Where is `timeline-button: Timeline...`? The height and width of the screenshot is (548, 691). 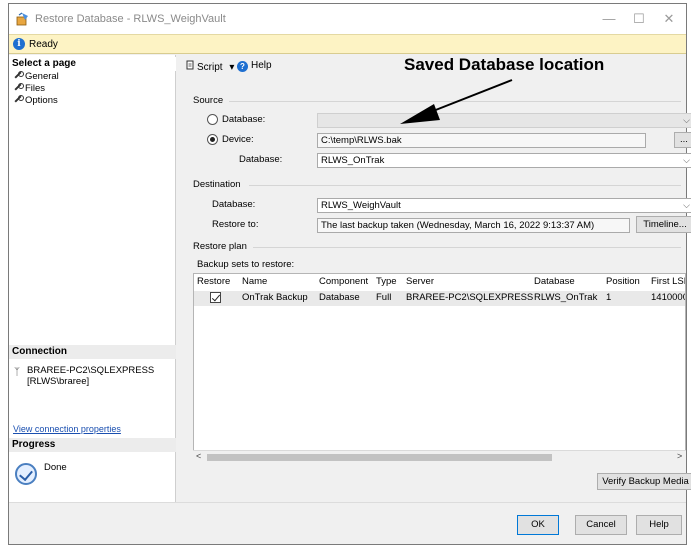
timeline-button: Timeline... is located at coordinates (663, 224).